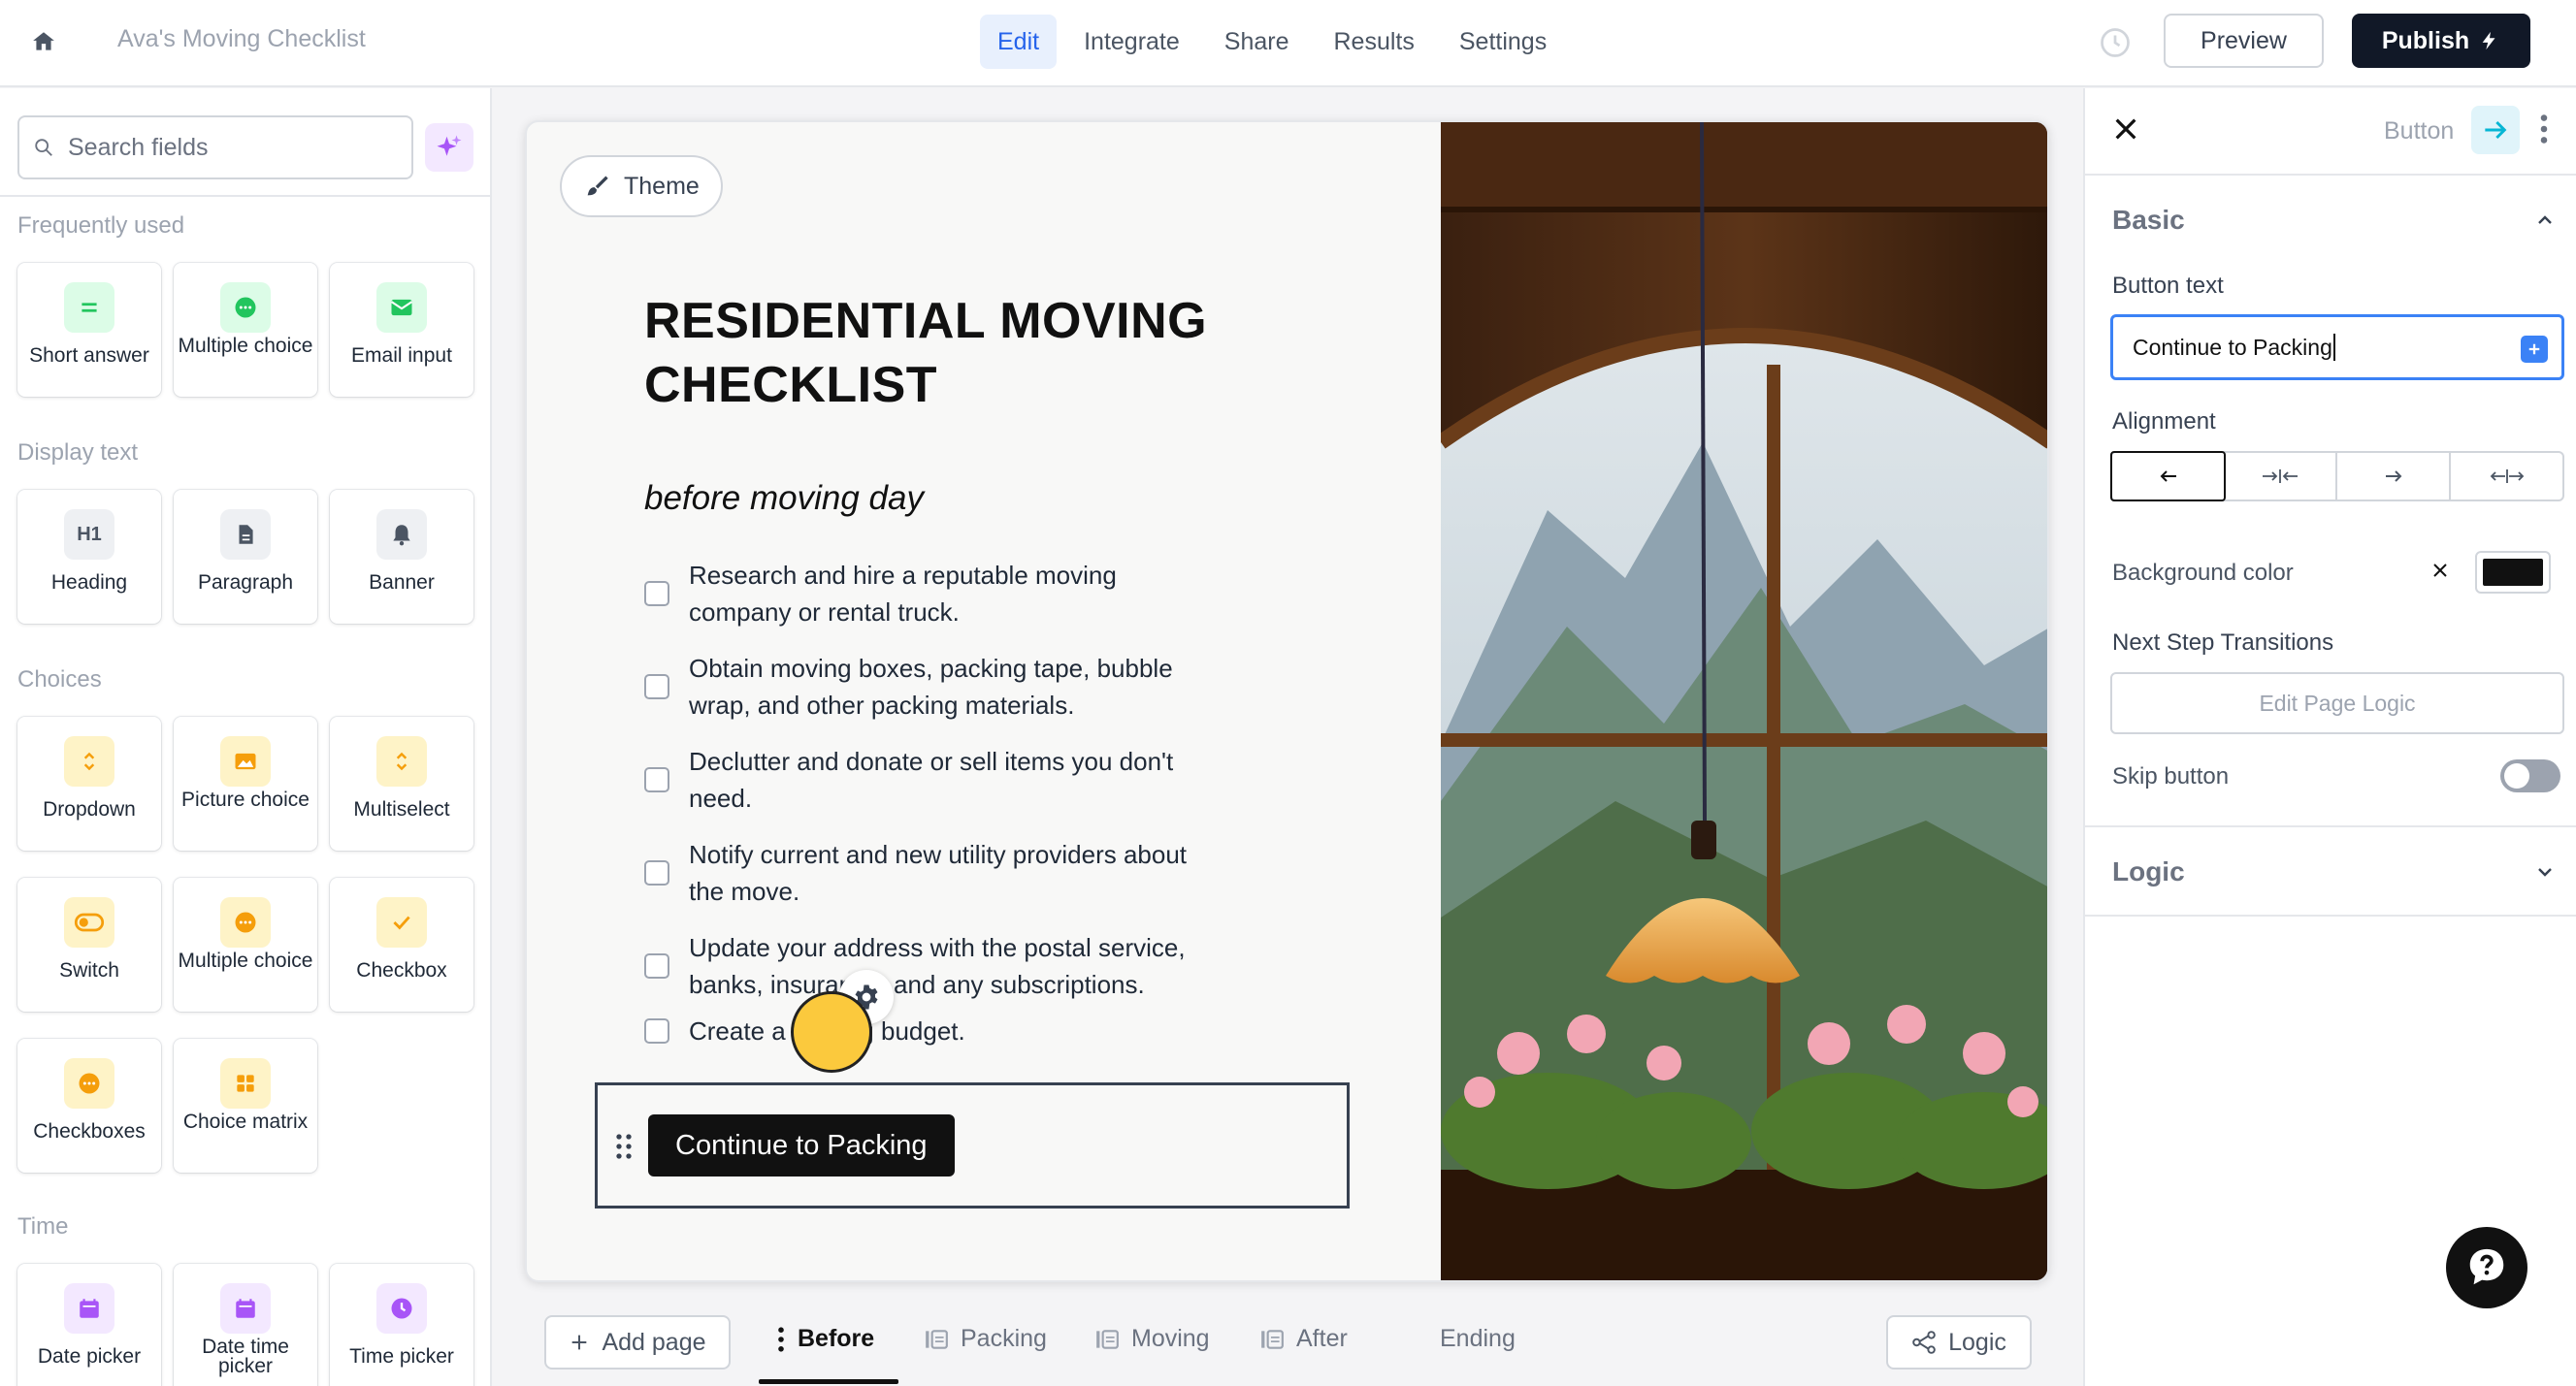 The height and width of the screenshot is (1386, 2576). I want to click on field-date-time-picker: Date time picker, so click(246, 1325).